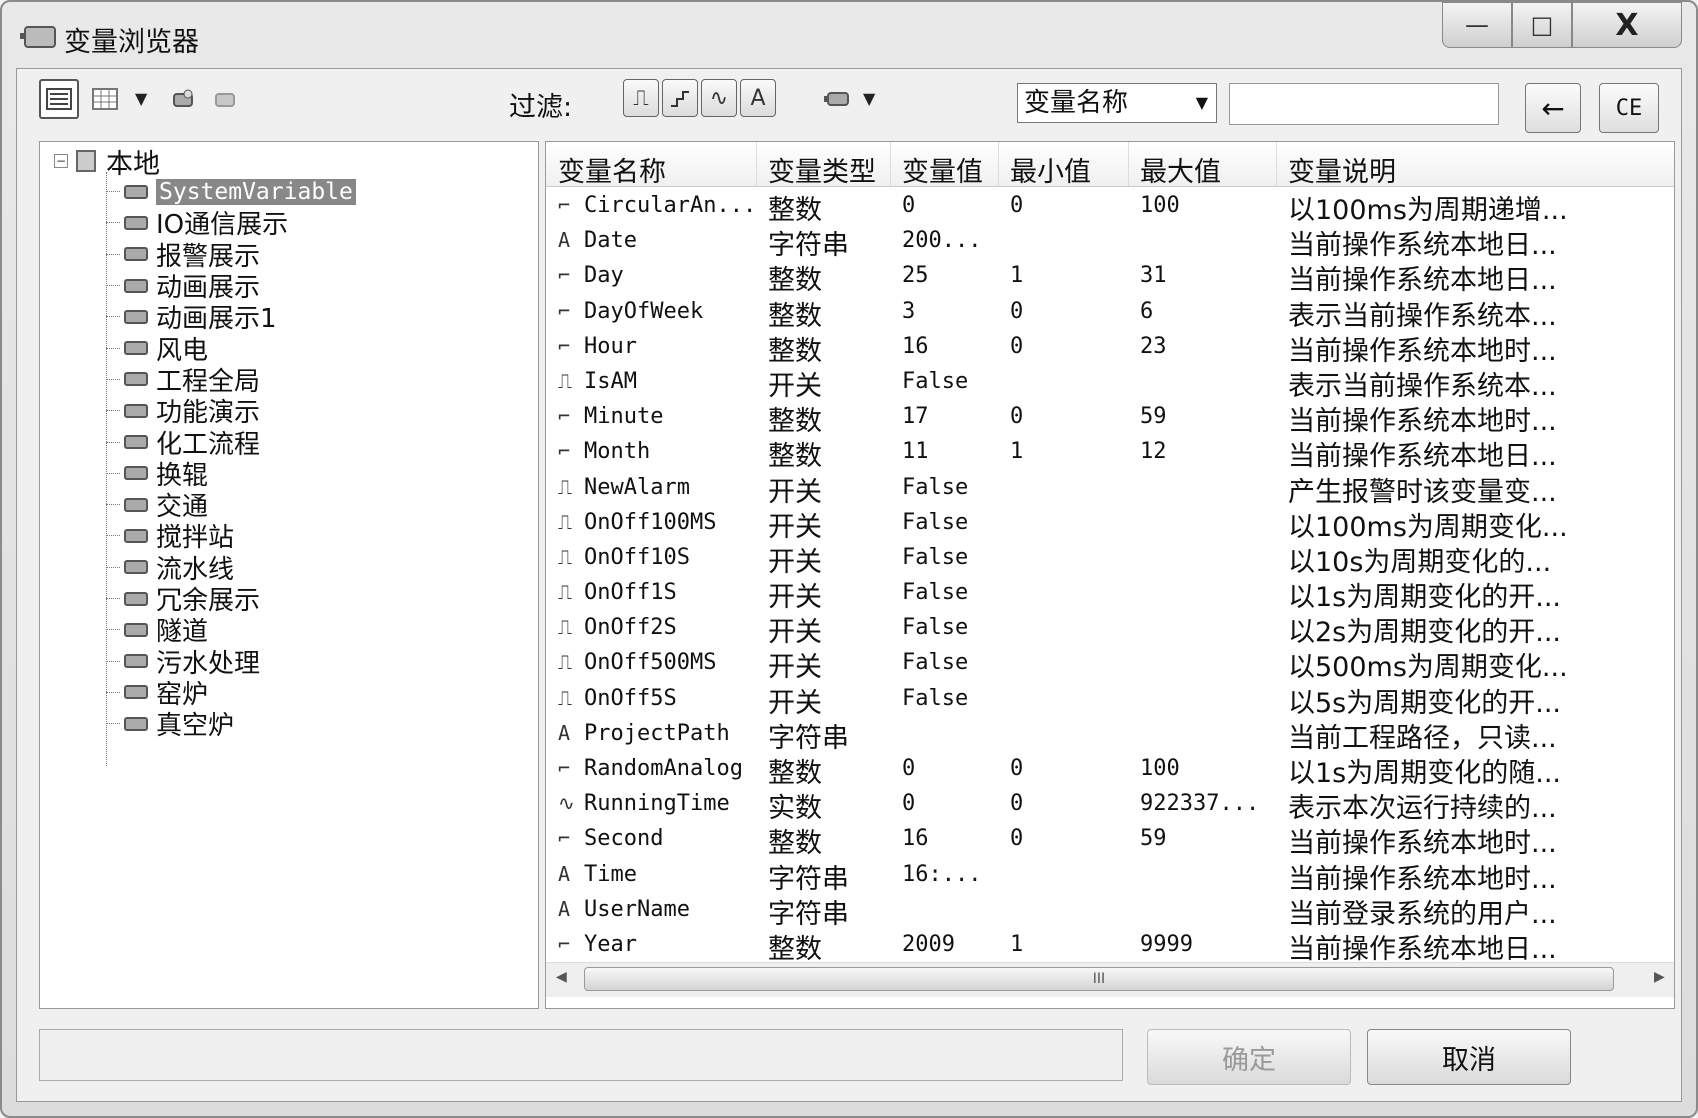 Image resolution: width=1698 pixels, height=1118 pixels. What do you see at coordinates (1553, 108) in the screenshot?
I see `back-button: ←` at bounding box center [1553, 108].